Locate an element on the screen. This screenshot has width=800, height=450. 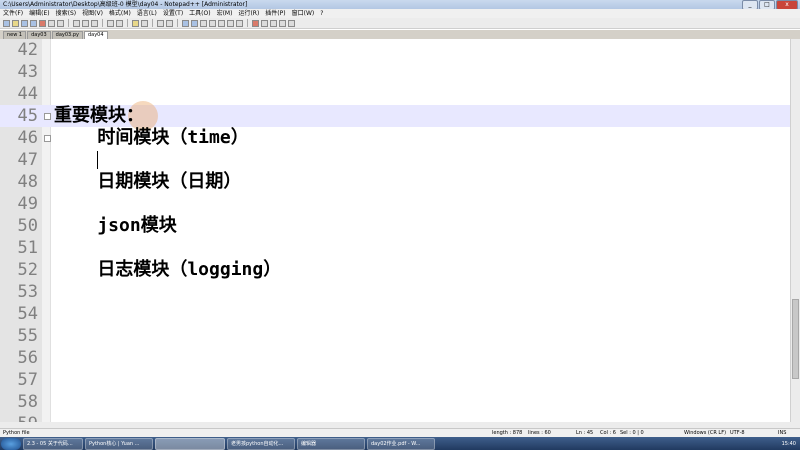
record-macro-icon is located at coordinates (255, 23).